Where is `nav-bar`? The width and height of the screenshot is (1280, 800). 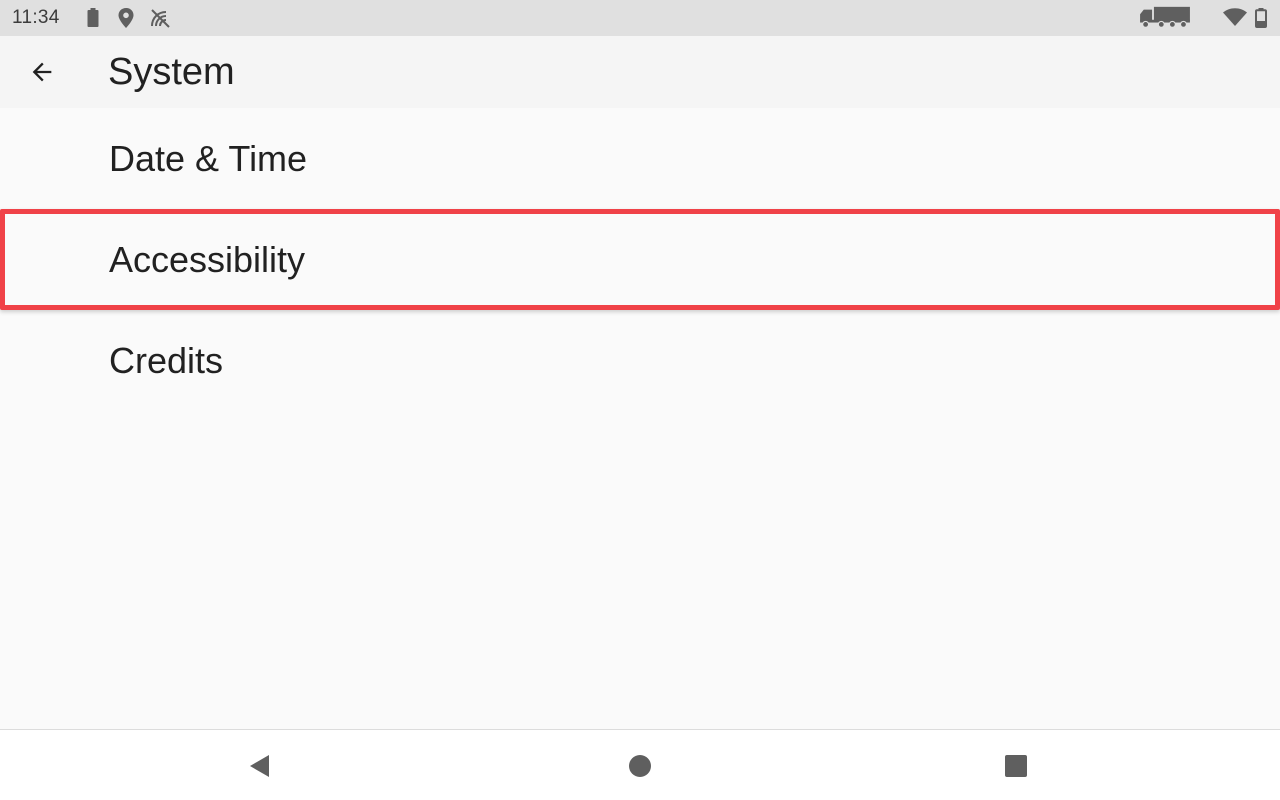
nav-bar is located at coordinates (640, 764).